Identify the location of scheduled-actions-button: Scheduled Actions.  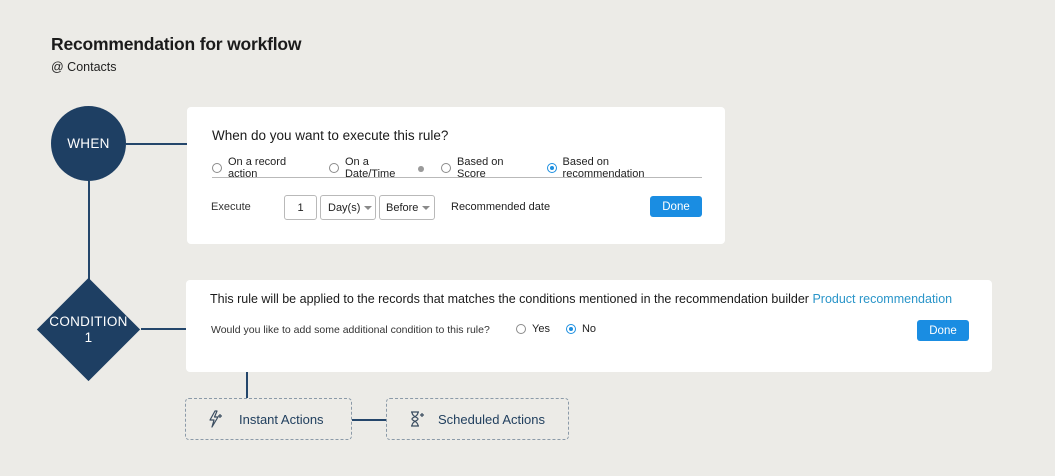
(477, 419).